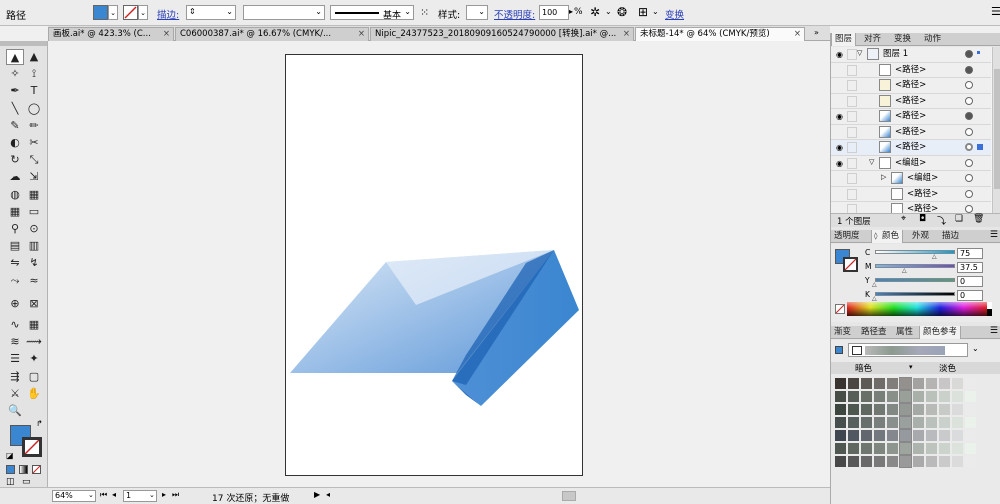  What do you see at coordinates (34, 281) in the screenshot?
I see `eraser-tool-icon: ≈` at bounding box center [34, 281].